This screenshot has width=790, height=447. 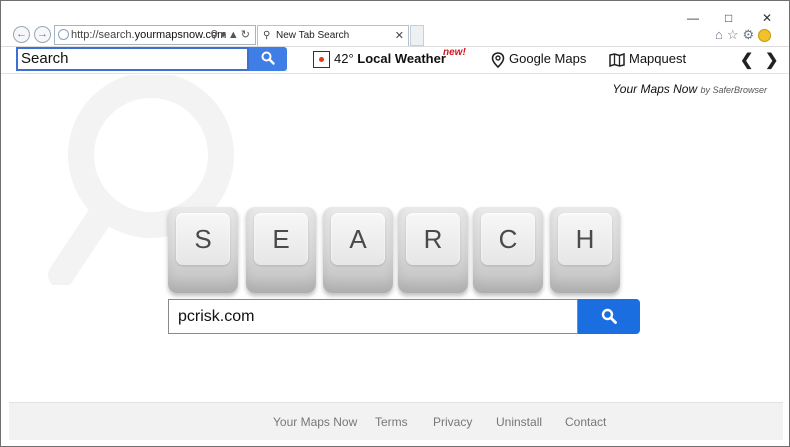 I want to click on page-icon, so click(x=63, y=34).